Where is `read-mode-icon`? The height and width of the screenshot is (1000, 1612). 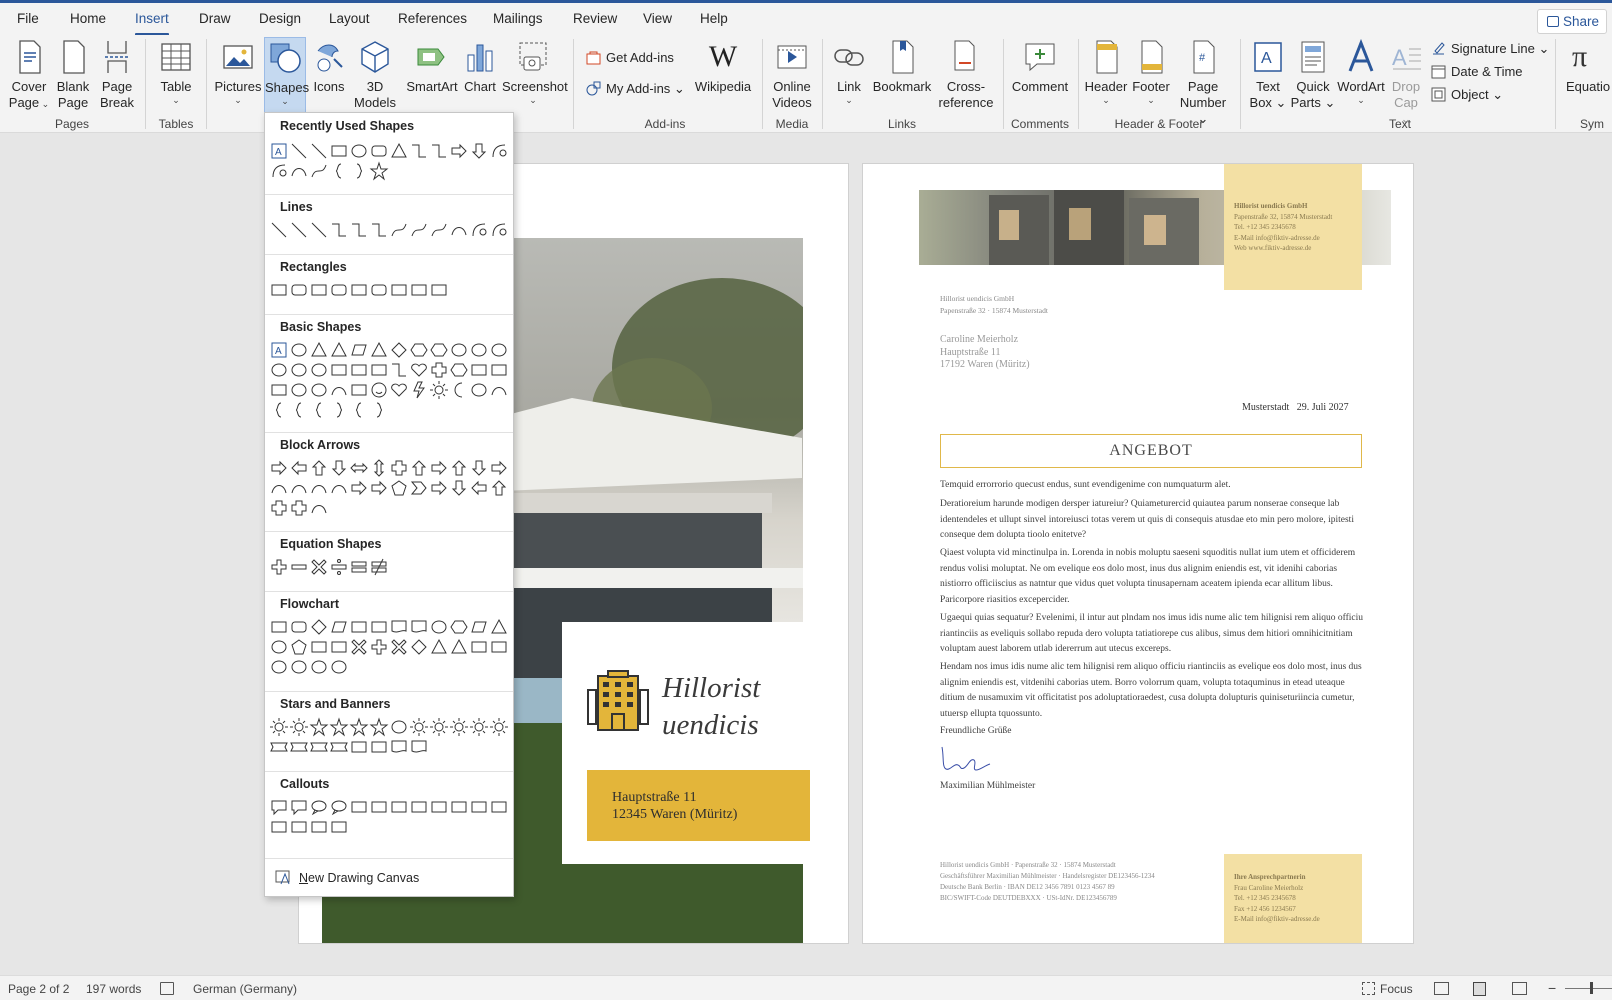
read-mode-icon is located at coordinates (1441, 988).